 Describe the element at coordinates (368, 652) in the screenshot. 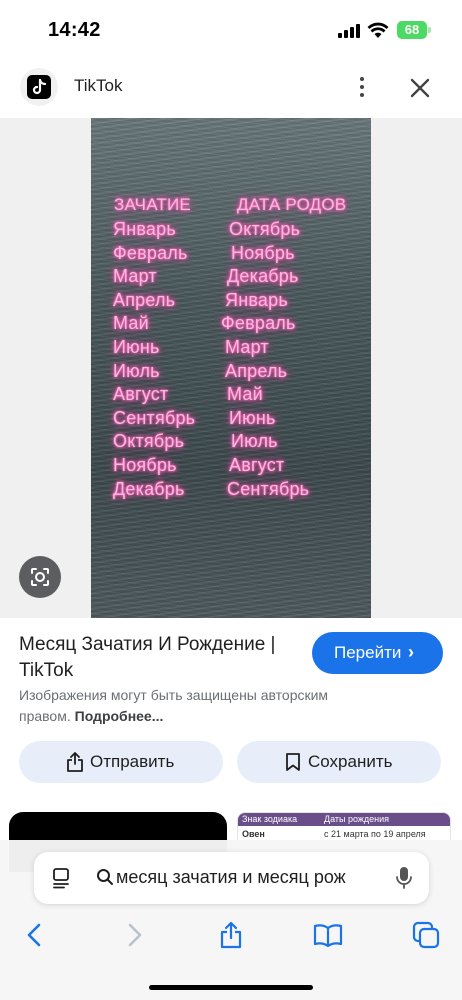

I see `visit-button-label: Перейти` at that location.